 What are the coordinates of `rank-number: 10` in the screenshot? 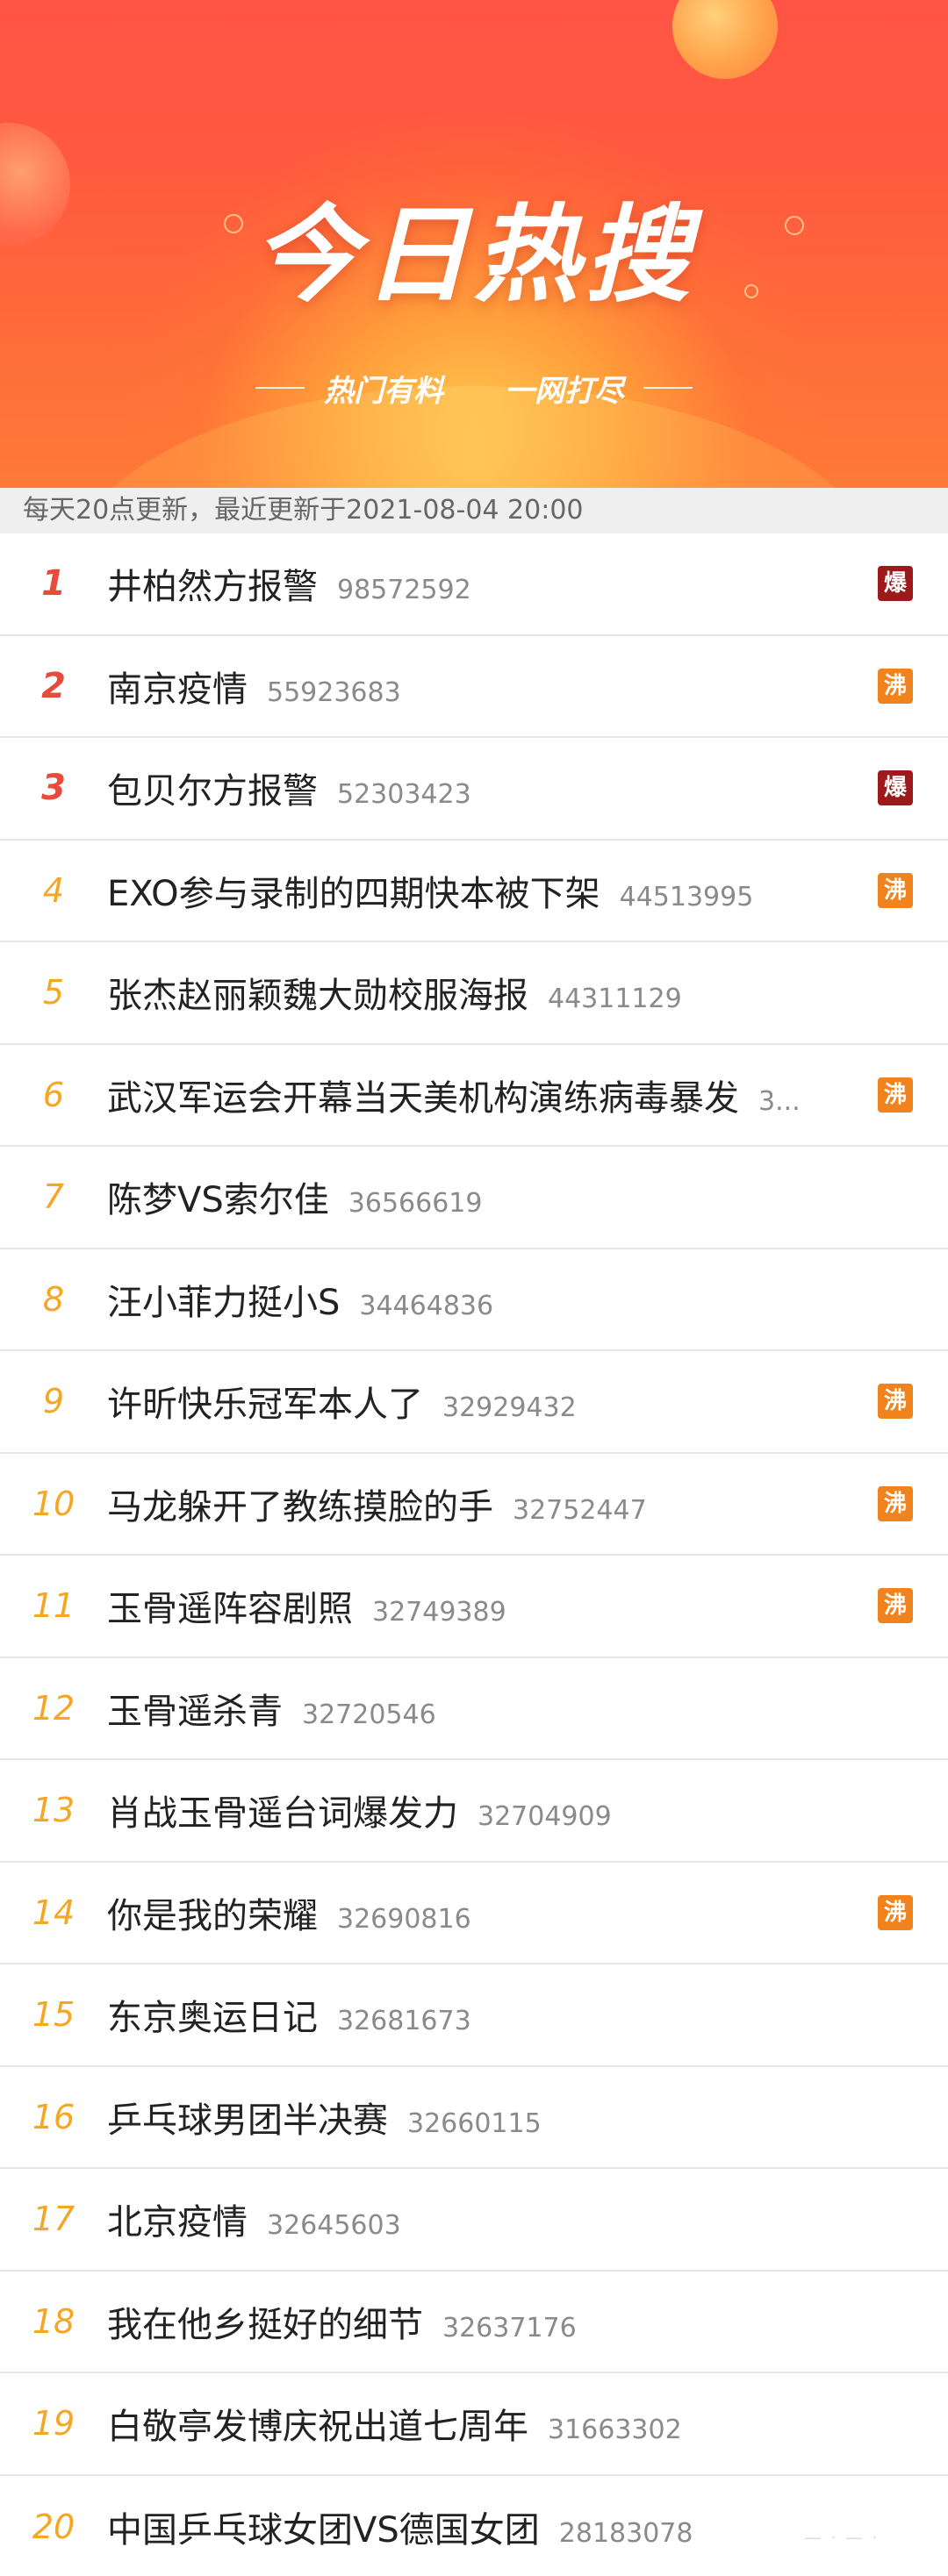 It's located at (54, 1503).